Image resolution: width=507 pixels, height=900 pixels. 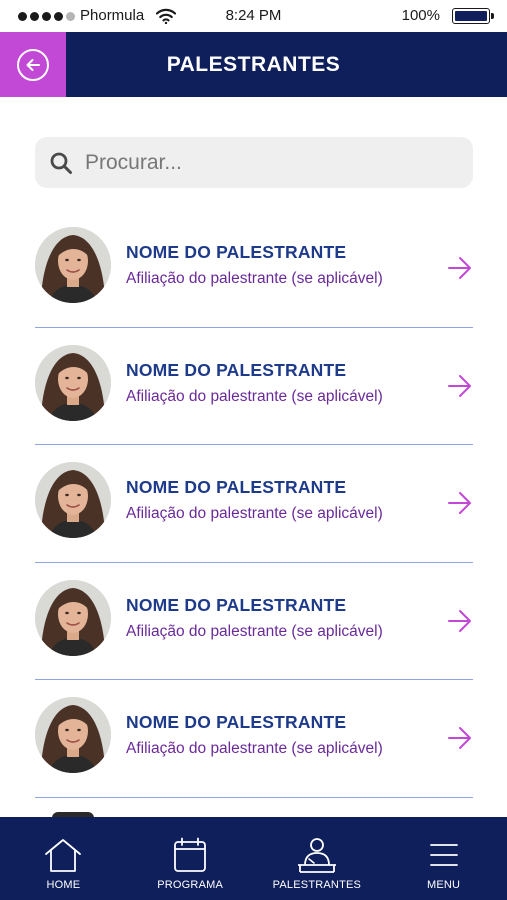 I want to click on nav-menu-label: MENU, so click(x=444, y=885).